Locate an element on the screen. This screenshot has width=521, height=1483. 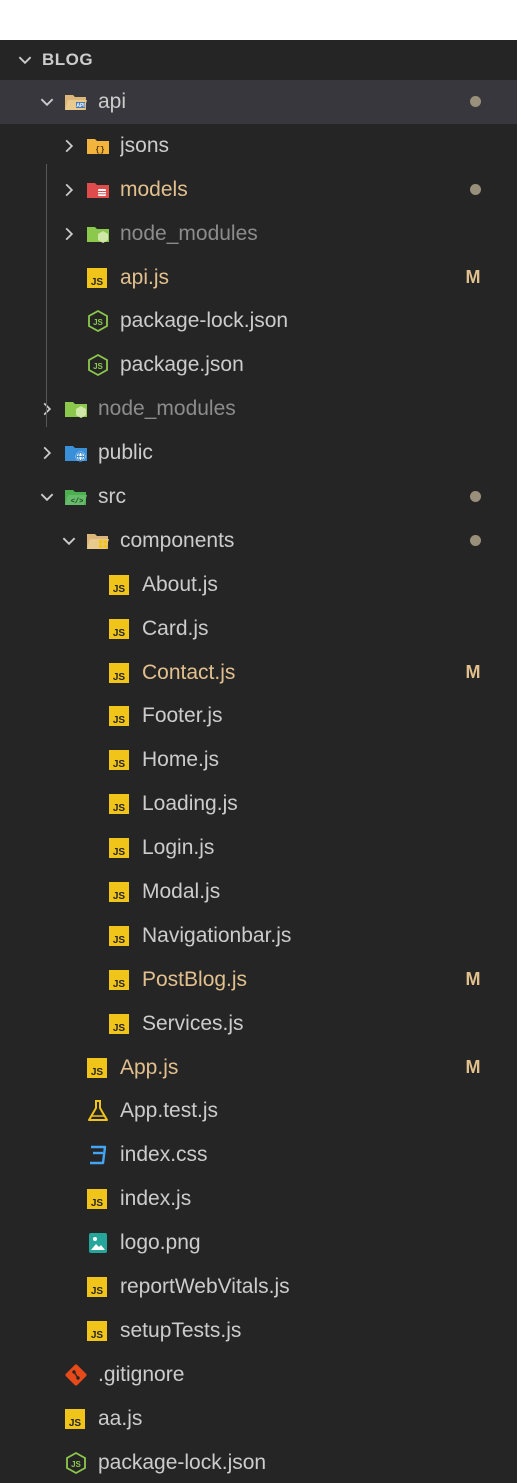
tree-file-postblog-js: JS PostBlog.js M is located at coordinates (258, 980).